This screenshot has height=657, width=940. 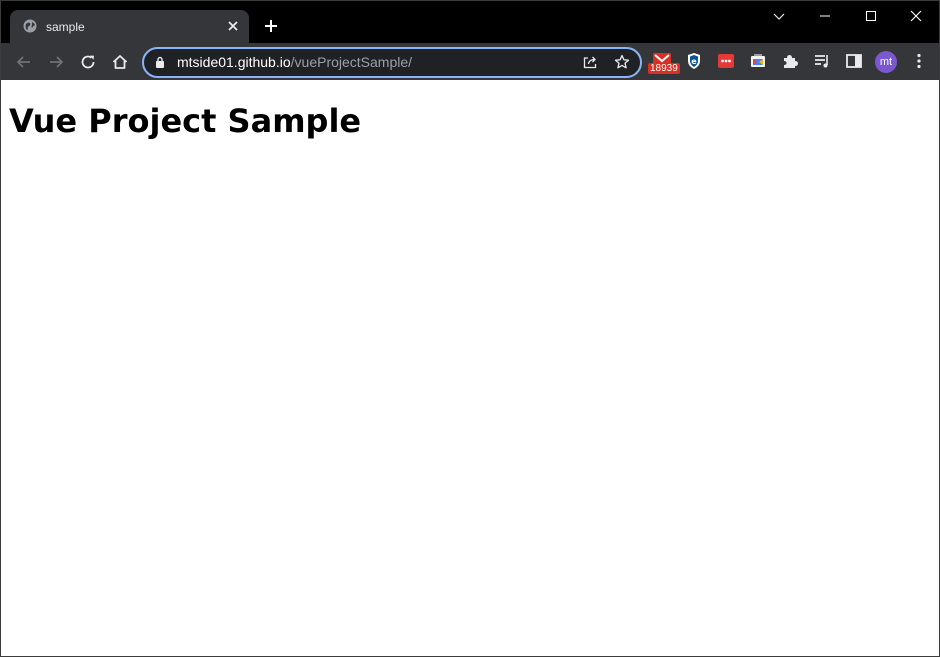 I want to click on minimize-button, so click(x=825, y=16).